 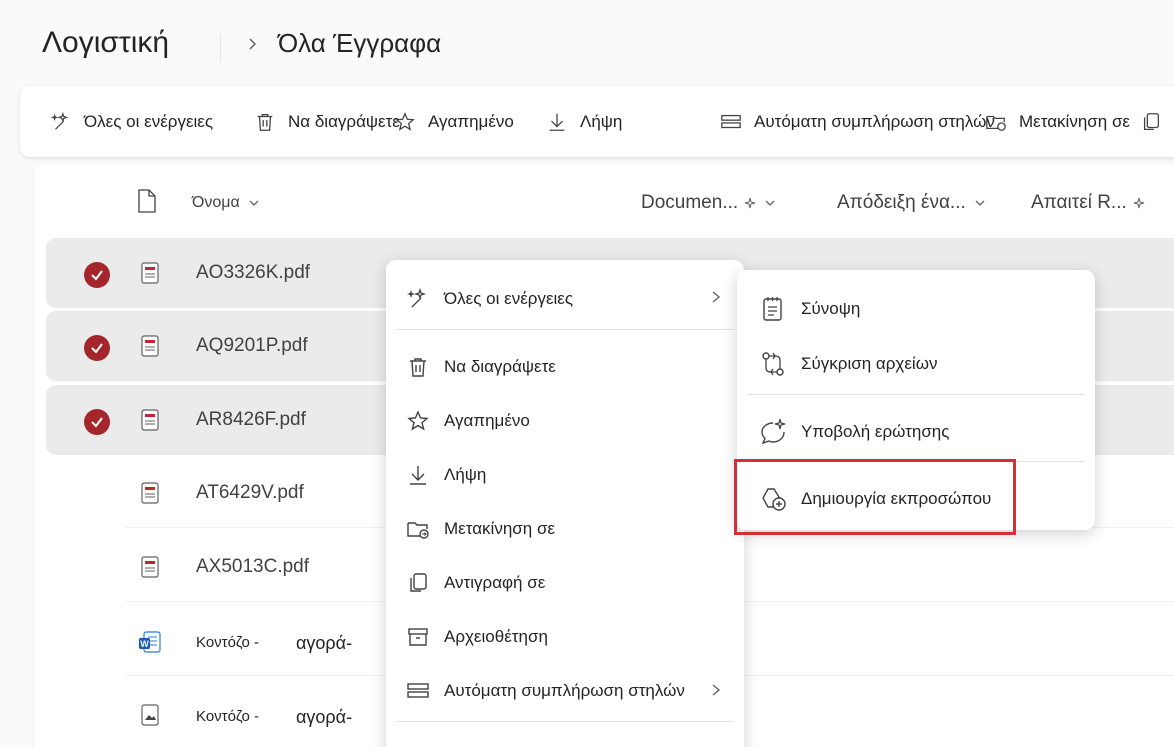 I want to click on menu-item-label: Όλες οι ενέργειες, so click(x=509, y=298).